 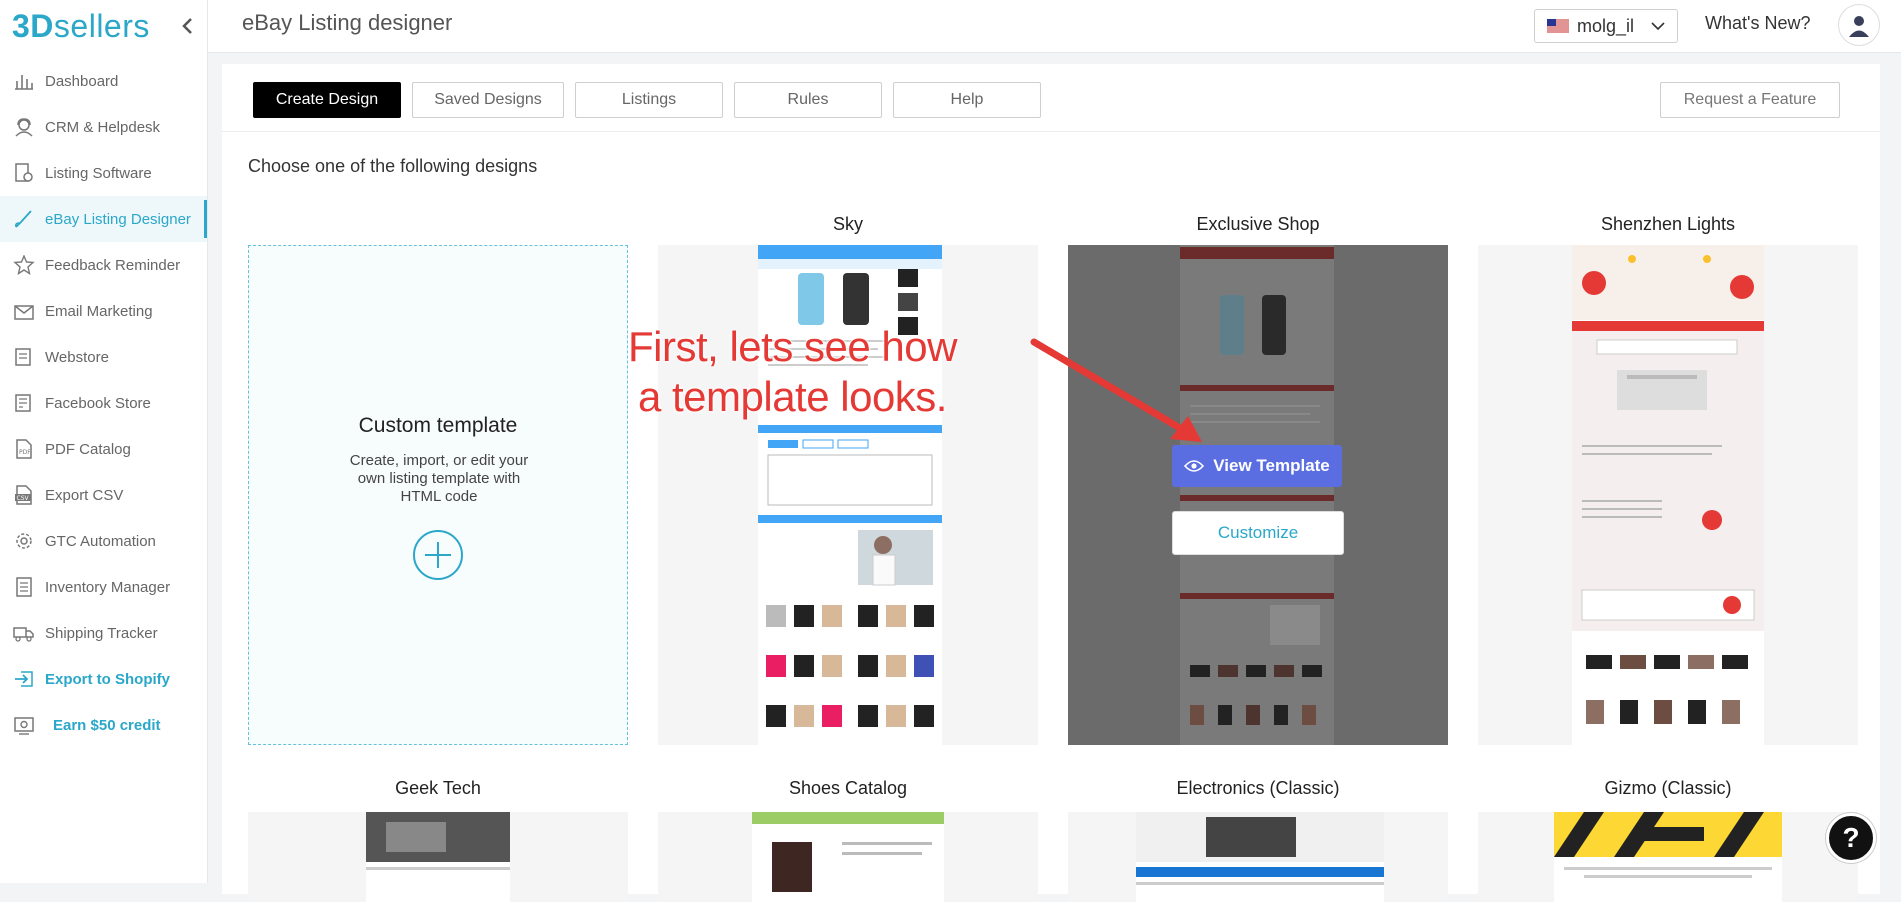 I want to click on gizmo-preview-graphic, so click(x=1668, y=845).